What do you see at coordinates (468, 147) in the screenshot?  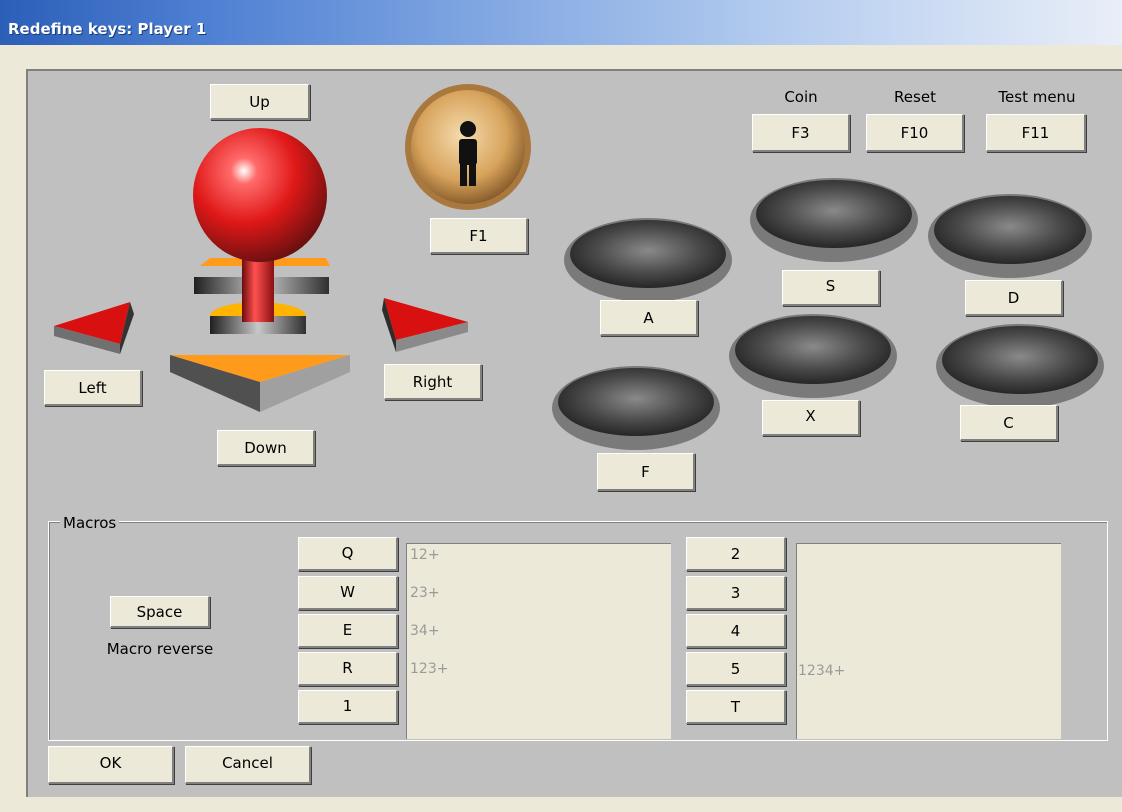 I see `player-start-icon` at bounding box center [468, 147].